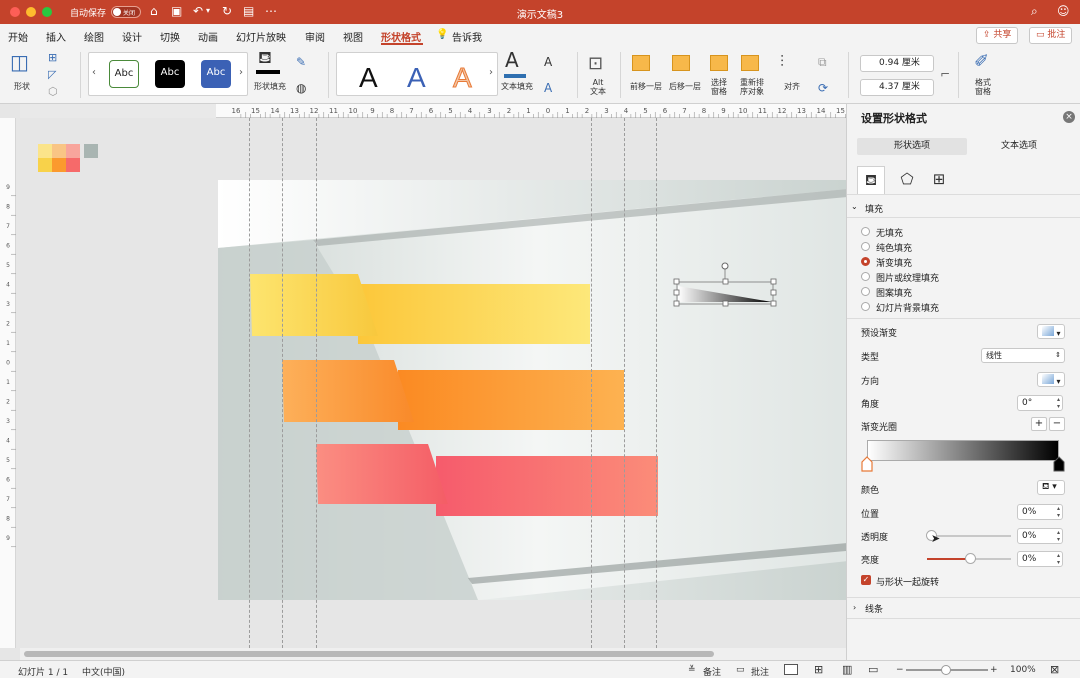 Image resolution: width=1080 pixels, height=678 pixels. What do you see at coordinates (970, 558) in the screenshot?
I see `brightness-slider-knob` at bounding box center [970, 558].